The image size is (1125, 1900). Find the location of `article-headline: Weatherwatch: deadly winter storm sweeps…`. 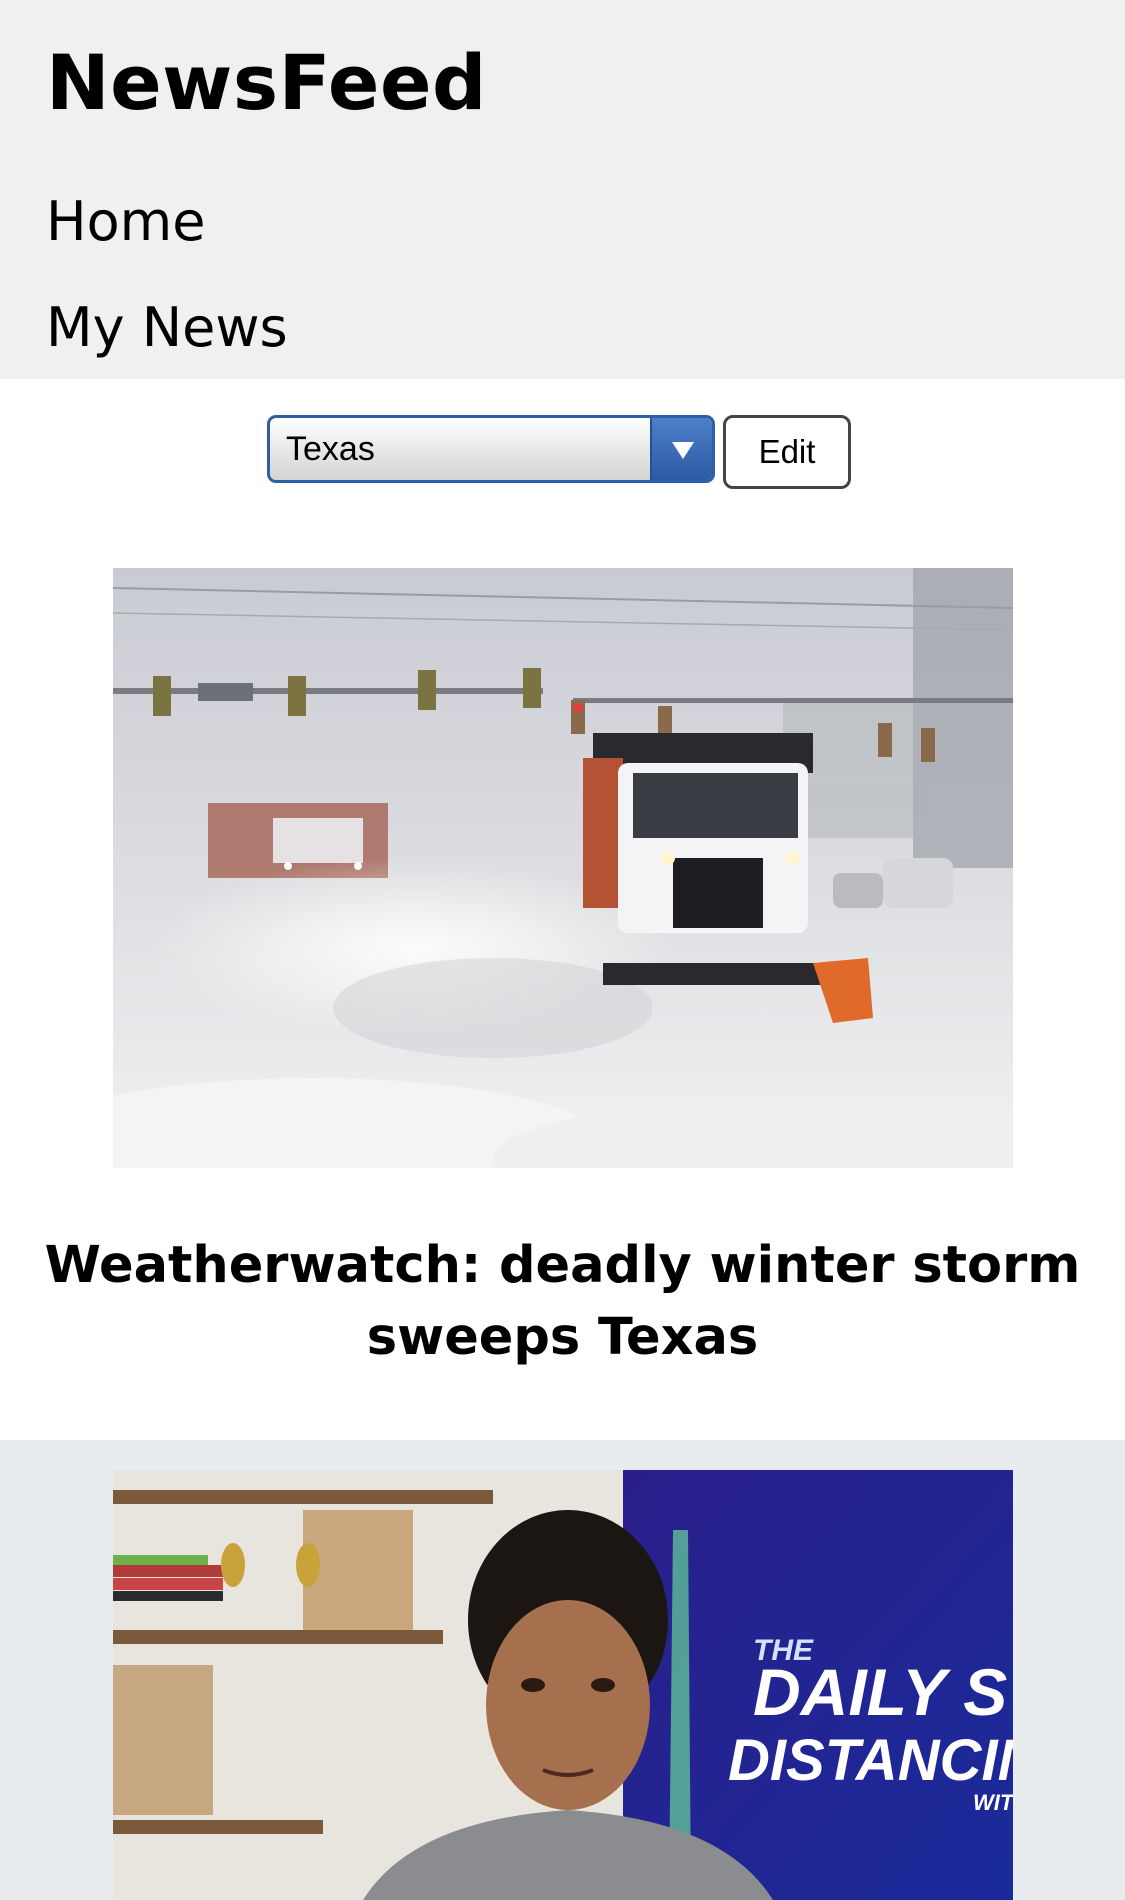

article-headline: Weatherwatch: deadly winter storm sweeps… is located at coordinates (562, 1302).